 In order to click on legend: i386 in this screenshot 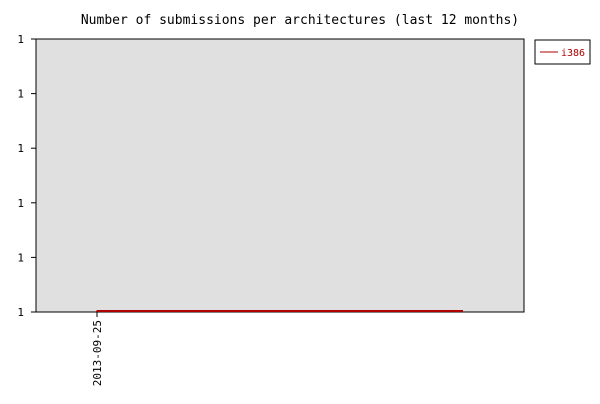, I will do `click(562, 52)`.